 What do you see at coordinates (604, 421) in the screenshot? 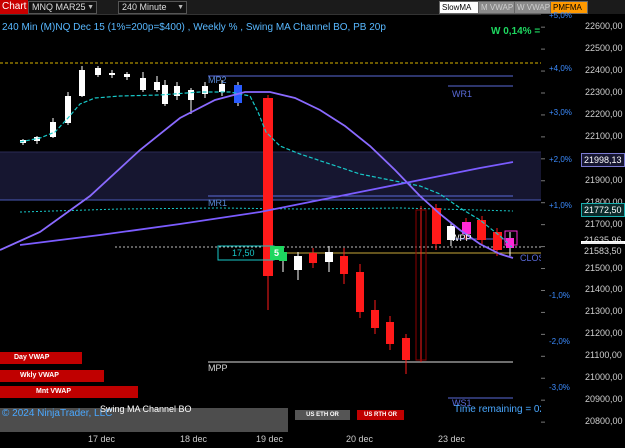
I see `price-tick-label: 20800,00` at bounding box center [604, 421].